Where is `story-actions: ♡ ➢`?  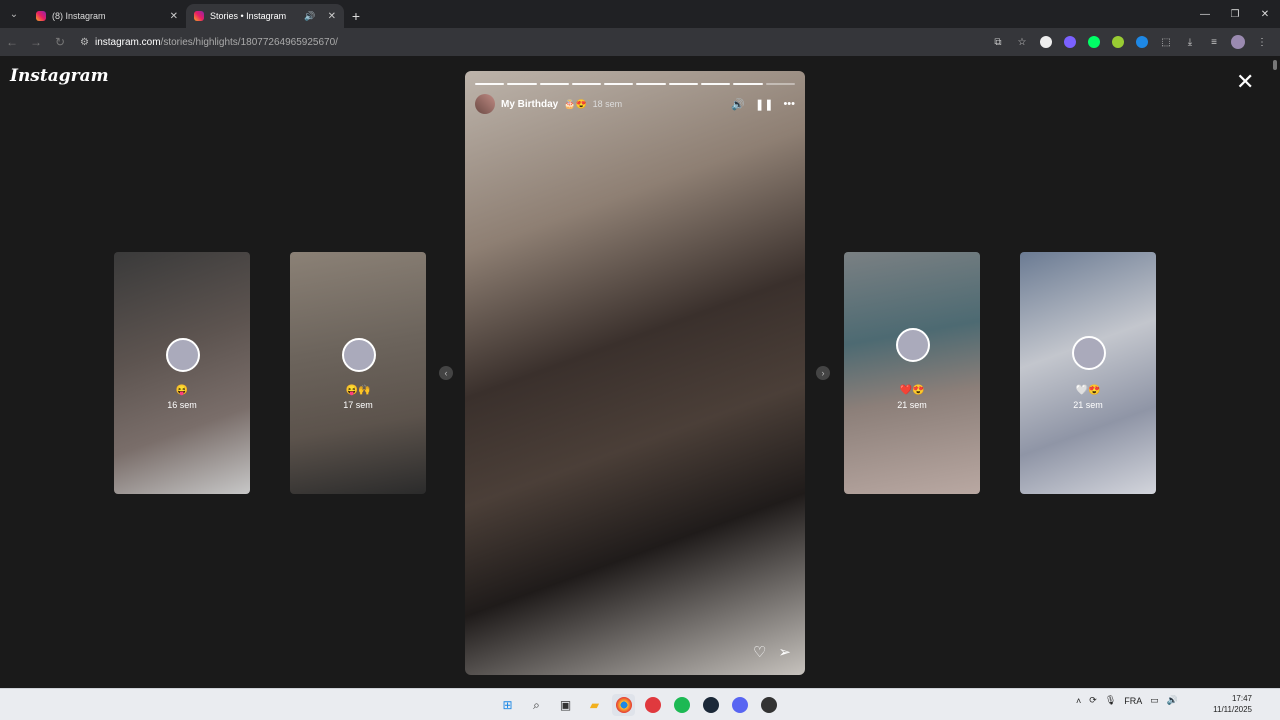 story-actions: ♡ ➢ is located at coordinates (772, 652).